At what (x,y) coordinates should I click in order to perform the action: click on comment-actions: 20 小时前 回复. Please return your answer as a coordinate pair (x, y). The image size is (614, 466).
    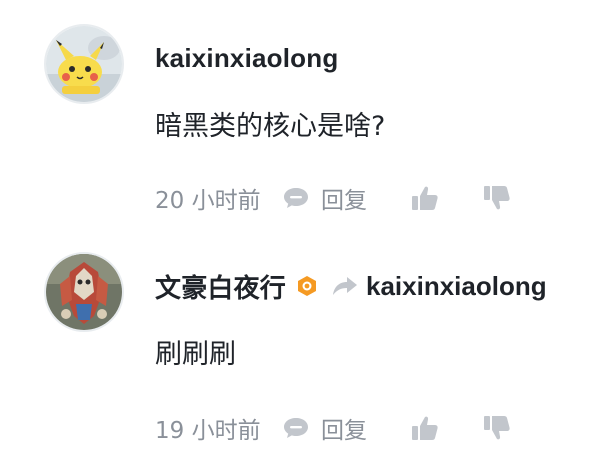
    Looking at the image, I should click on (333, 198).